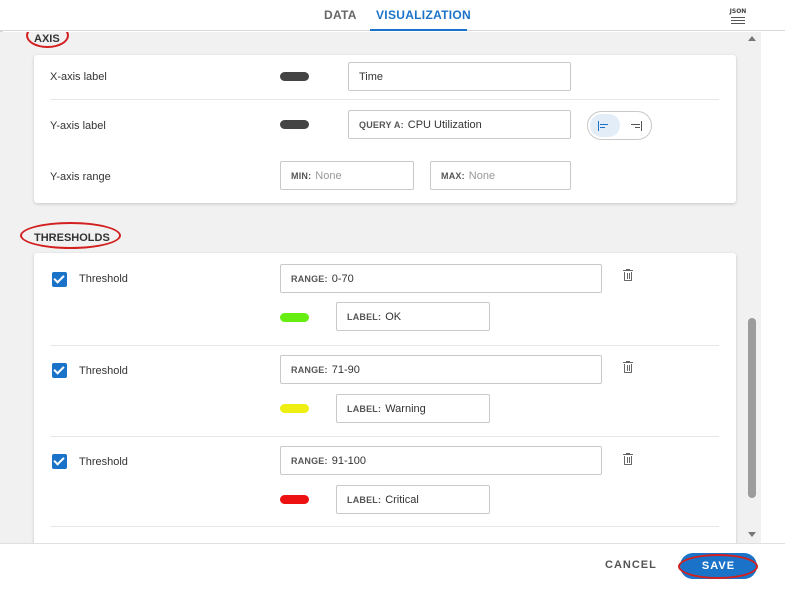 The height and width of the screenshot is (591, 785). I want to click on query-prefix: QUERY A:, so click(381, 124).